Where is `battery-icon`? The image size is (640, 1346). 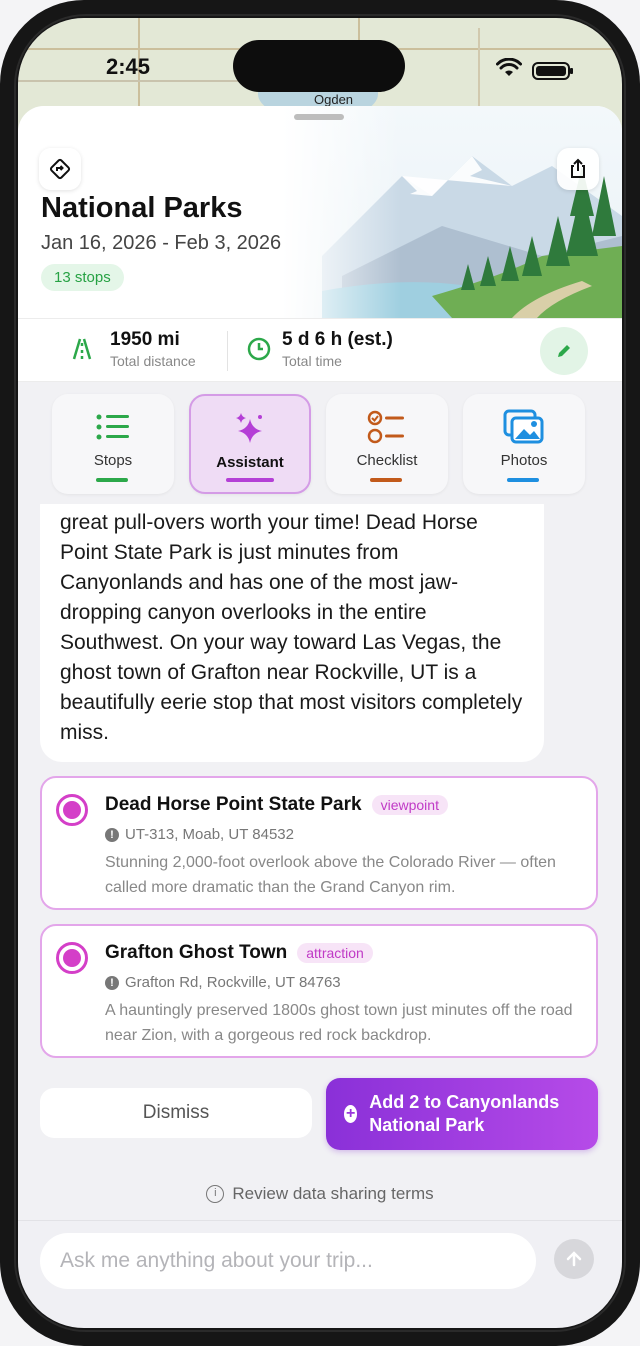 battery-icon is located at coordinates (552, 70).